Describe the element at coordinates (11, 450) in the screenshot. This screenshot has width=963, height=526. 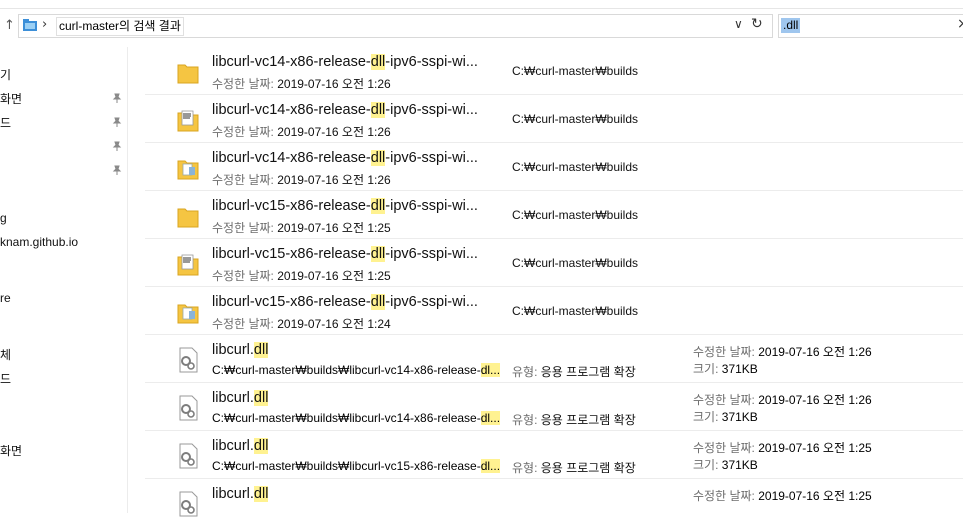
I see `nav-item: 화면` at that location.